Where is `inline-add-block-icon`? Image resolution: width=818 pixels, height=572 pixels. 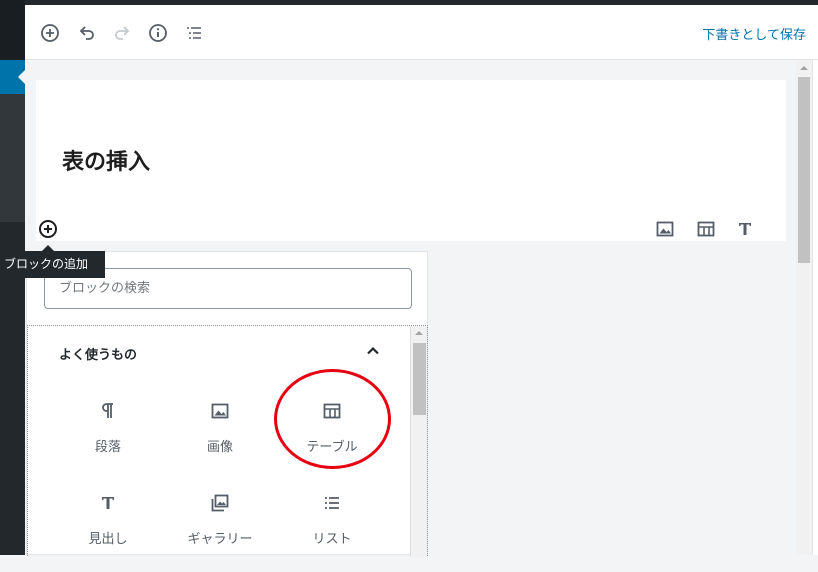 inline-add-block-icon is located at coordinates (48, 229).